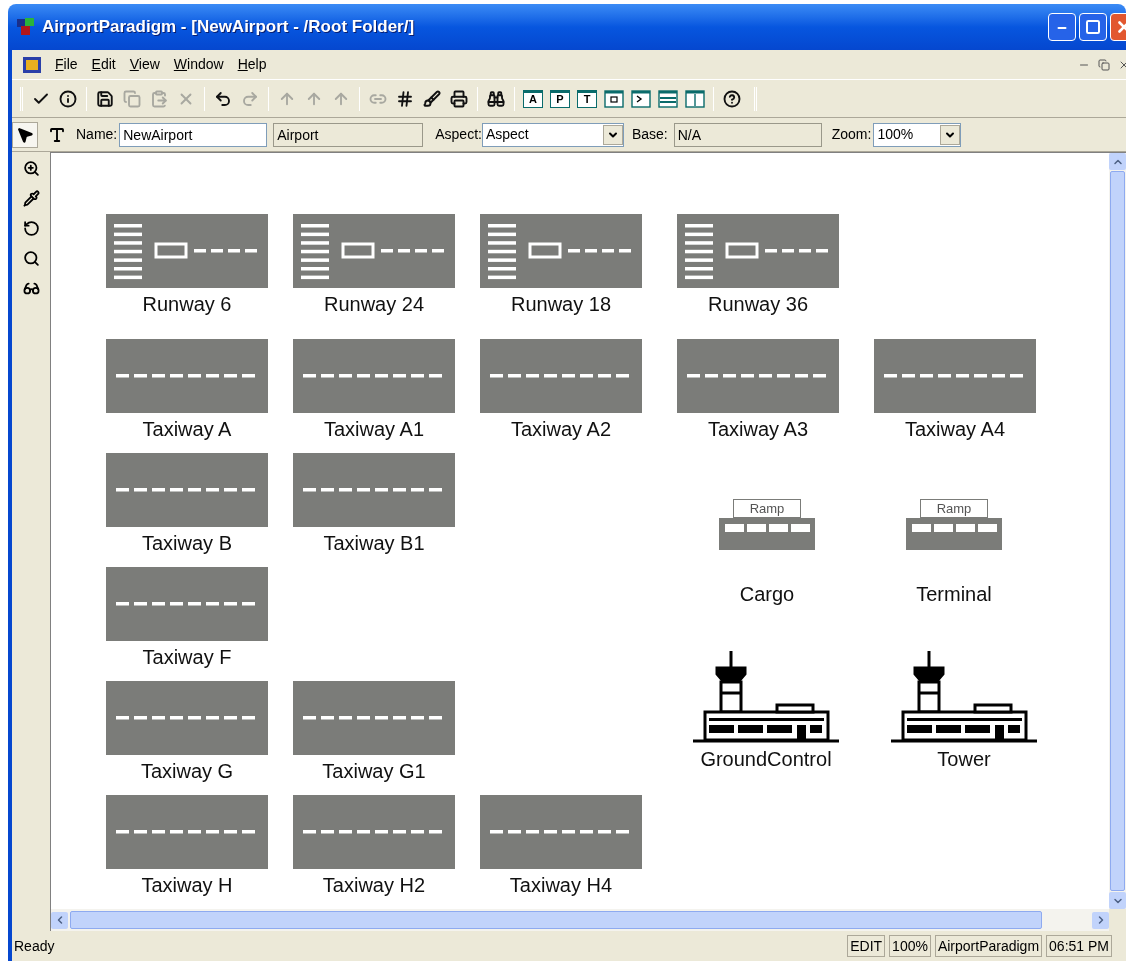 The image size is (1126, 961). I want to click on item-label: GroundControl, so click(766, 759).